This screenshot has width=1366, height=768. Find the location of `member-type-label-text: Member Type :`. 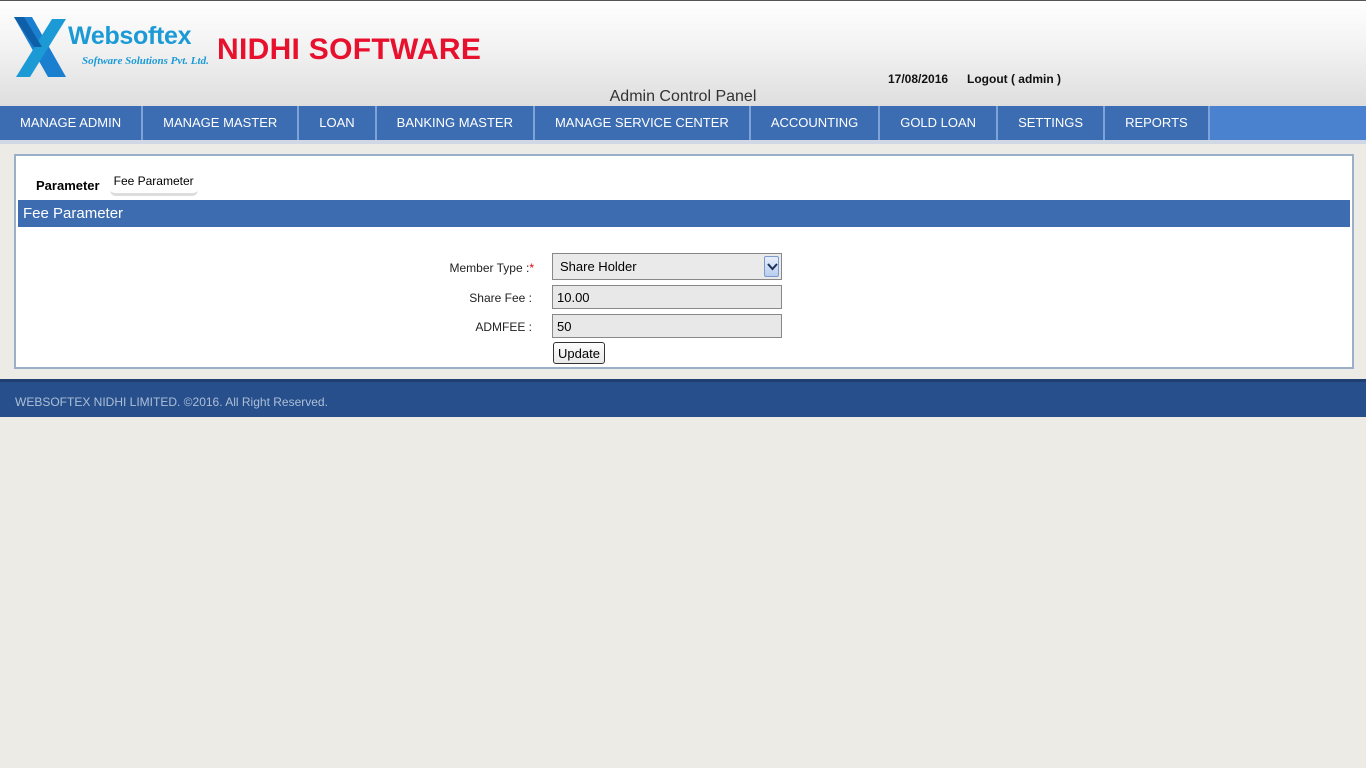

member-type-label-text: Member Type : is located at coordinates (489, 268).